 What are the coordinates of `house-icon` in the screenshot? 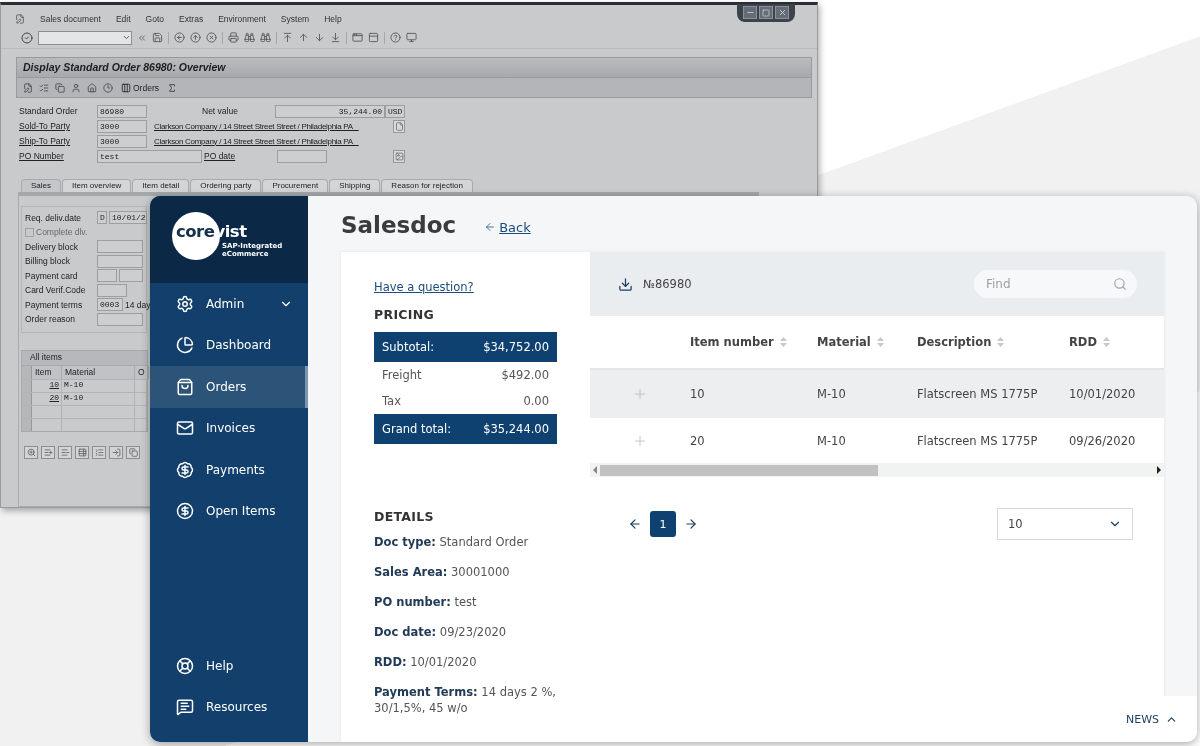 It's located at (92, 87).